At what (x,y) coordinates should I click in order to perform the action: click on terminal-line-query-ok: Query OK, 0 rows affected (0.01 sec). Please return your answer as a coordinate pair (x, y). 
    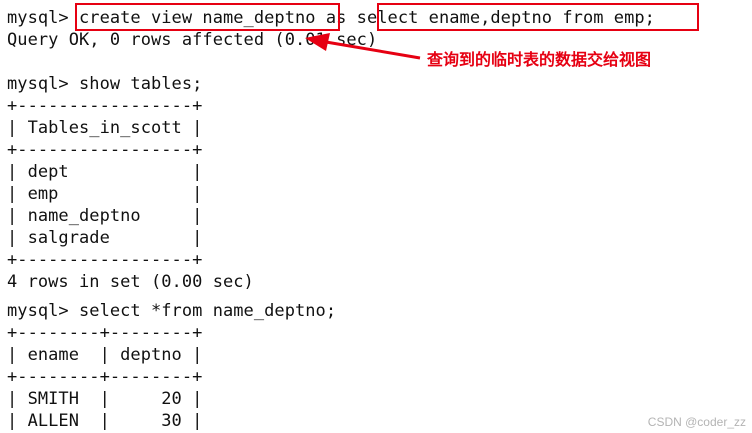
    Looking at the image, I should click on (192, 40).